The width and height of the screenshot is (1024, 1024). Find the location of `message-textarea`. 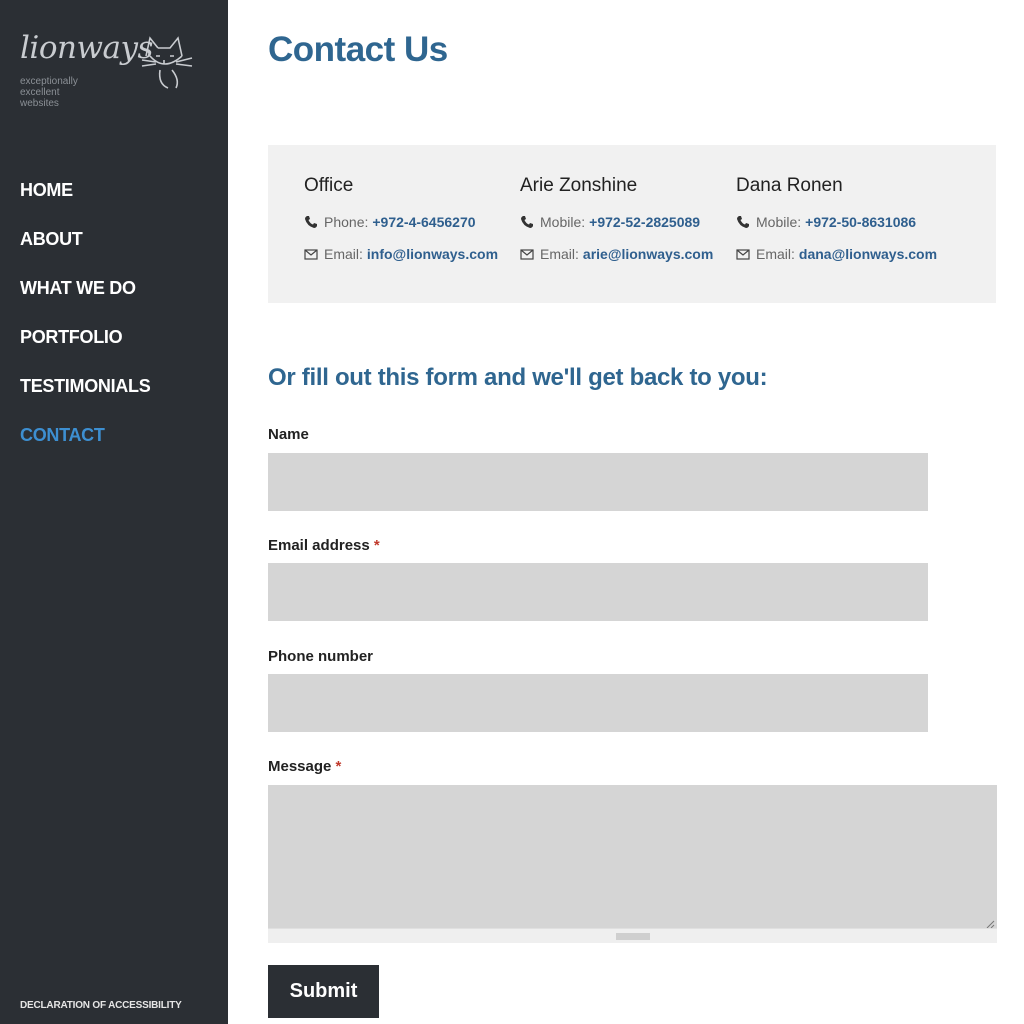

message-textarea is located at coordinates (632, 864).